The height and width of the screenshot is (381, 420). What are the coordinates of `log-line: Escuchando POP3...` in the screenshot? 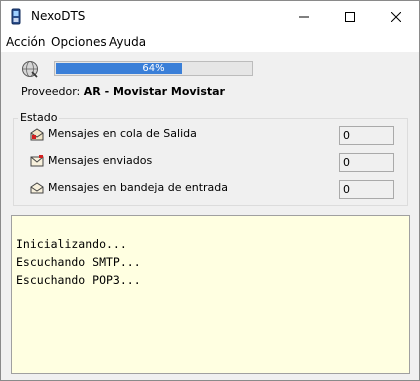 It's located at (78, 280).